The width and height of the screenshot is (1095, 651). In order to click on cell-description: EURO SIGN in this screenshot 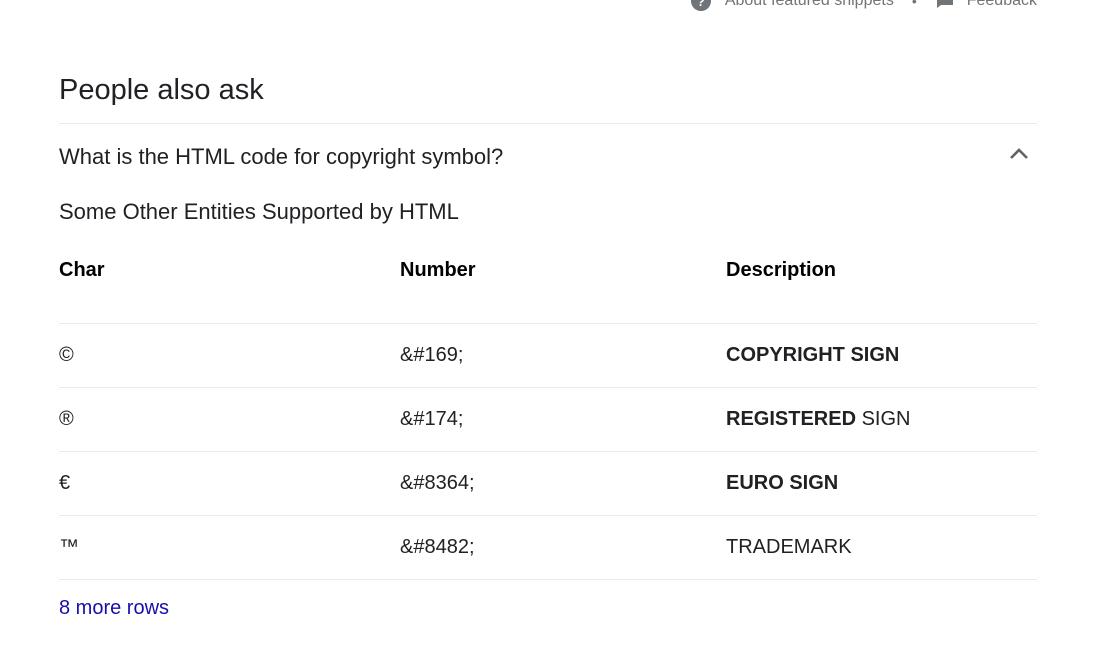, I will do `click(881, 483)`.